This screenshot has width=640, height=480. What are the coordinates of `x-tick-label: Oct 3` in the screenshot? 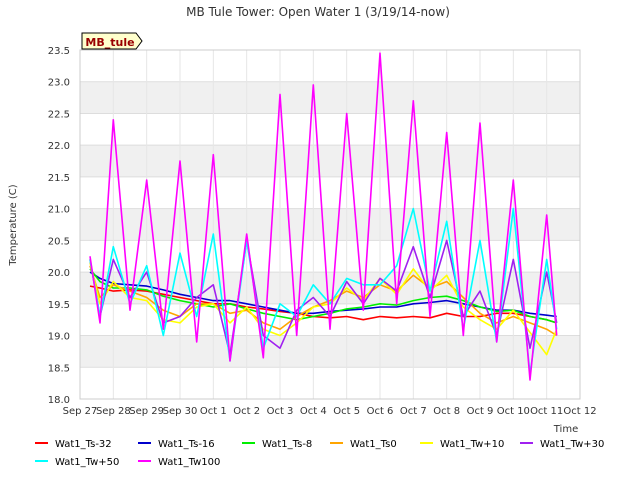 It's located at (280, 411).